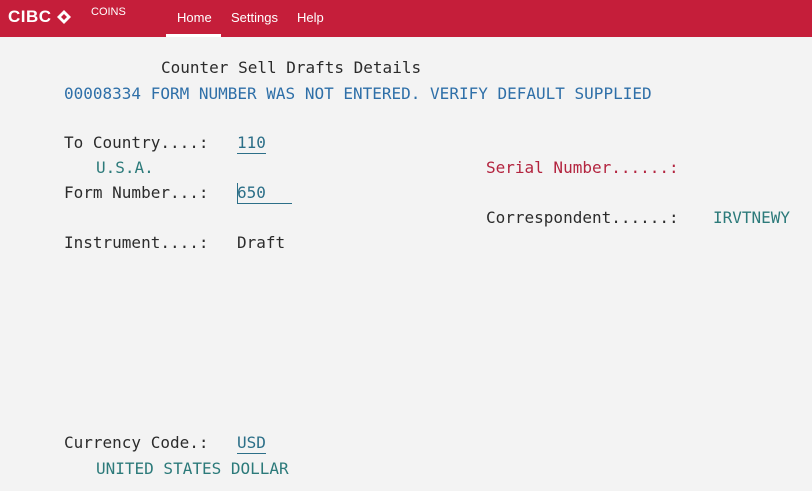  I want to click on correspondent-value: IRVTNEWY, so click(752, 217).